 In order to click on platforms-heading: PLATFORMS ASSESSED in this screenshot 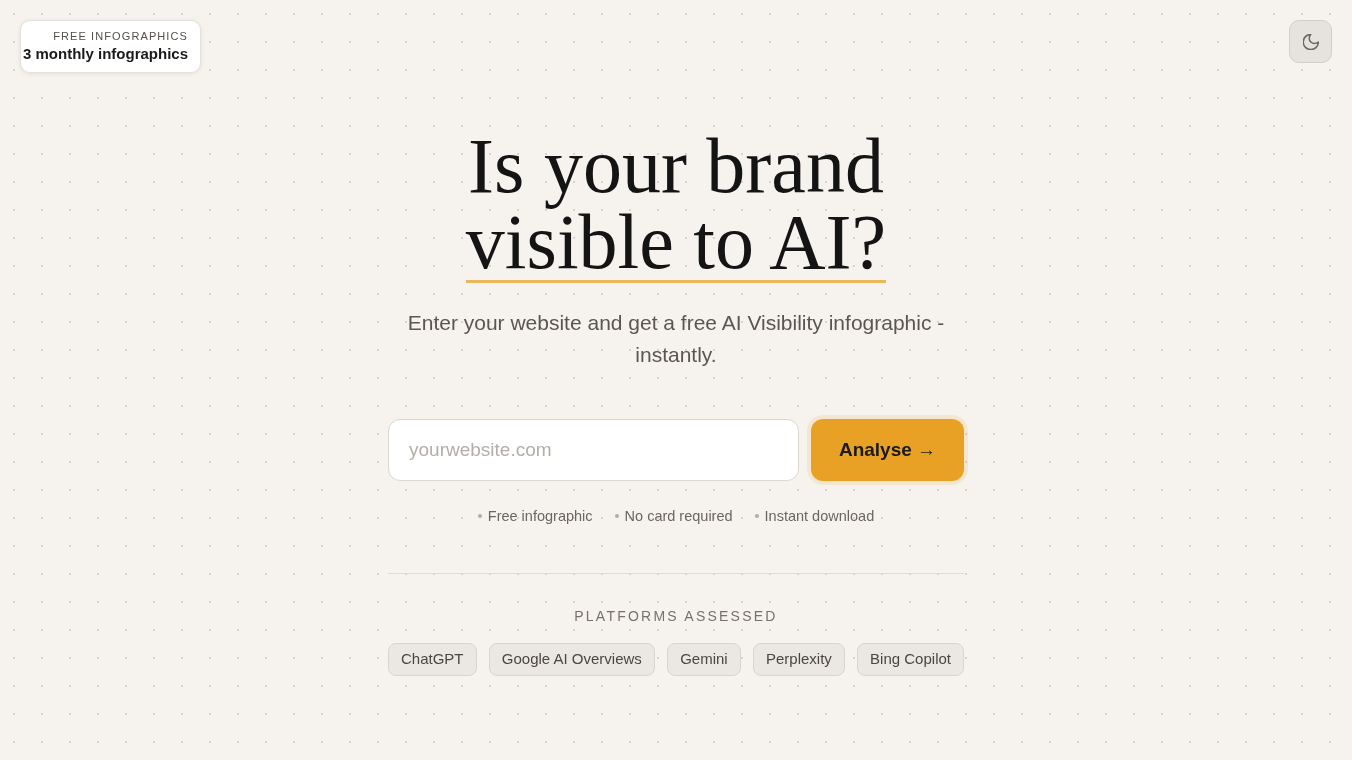, I will do `click(676, 616)`.